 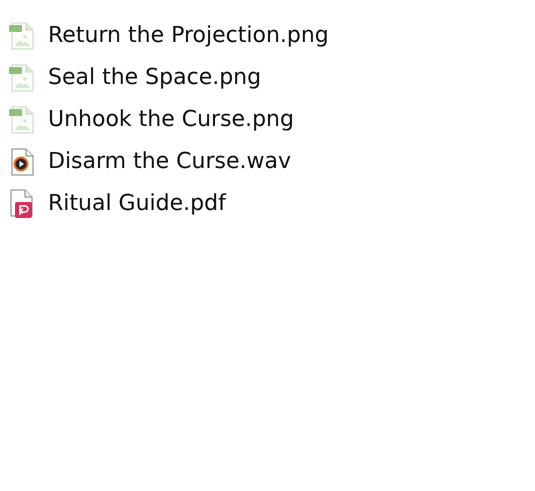 What do you see at coordinates (22, 162) in the screenshot?
I see `audio-file-icon` at bounding box center [22, 162].